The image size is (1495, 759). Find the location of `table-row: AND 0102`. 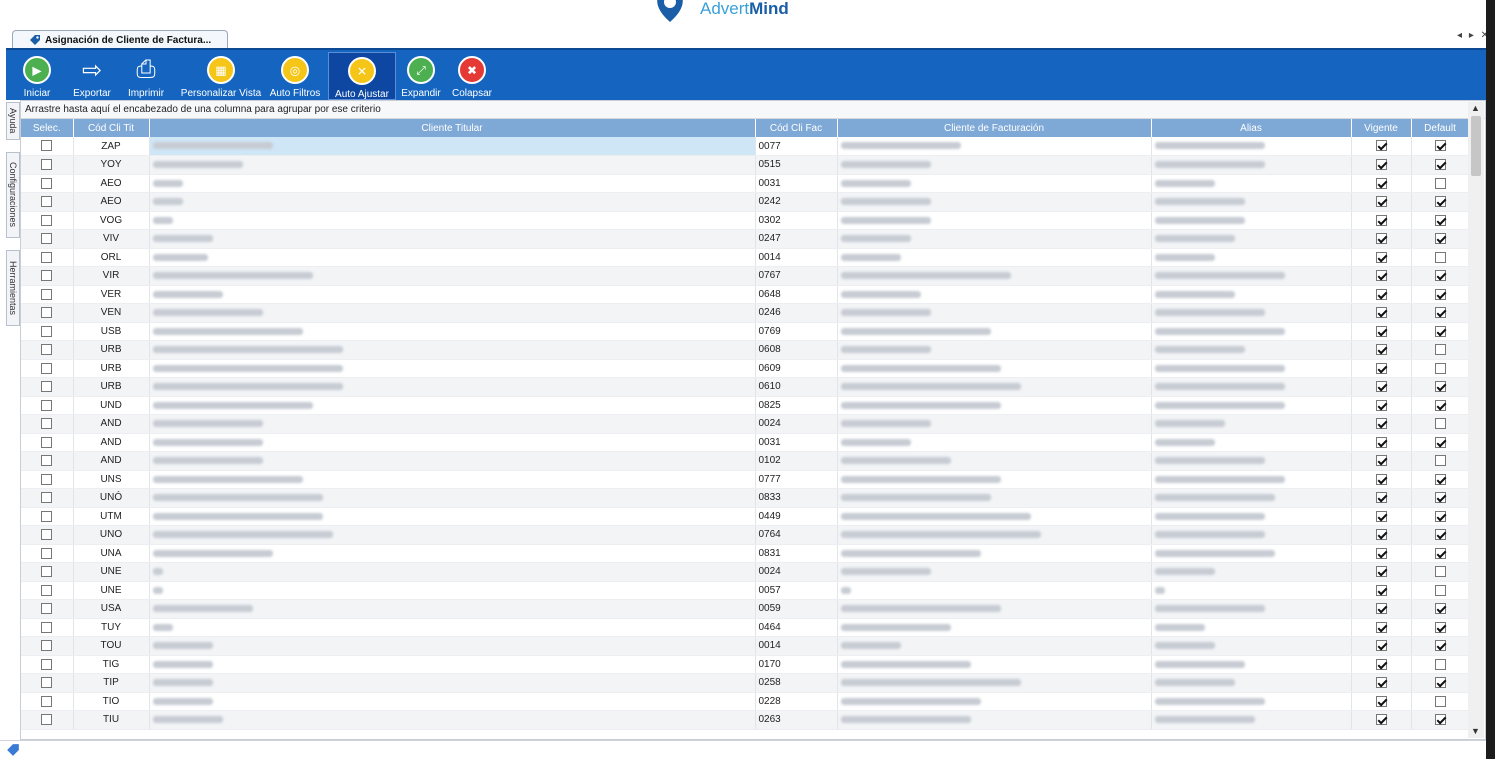

table-row: AND 0102 is located at coordinates (745, 461).